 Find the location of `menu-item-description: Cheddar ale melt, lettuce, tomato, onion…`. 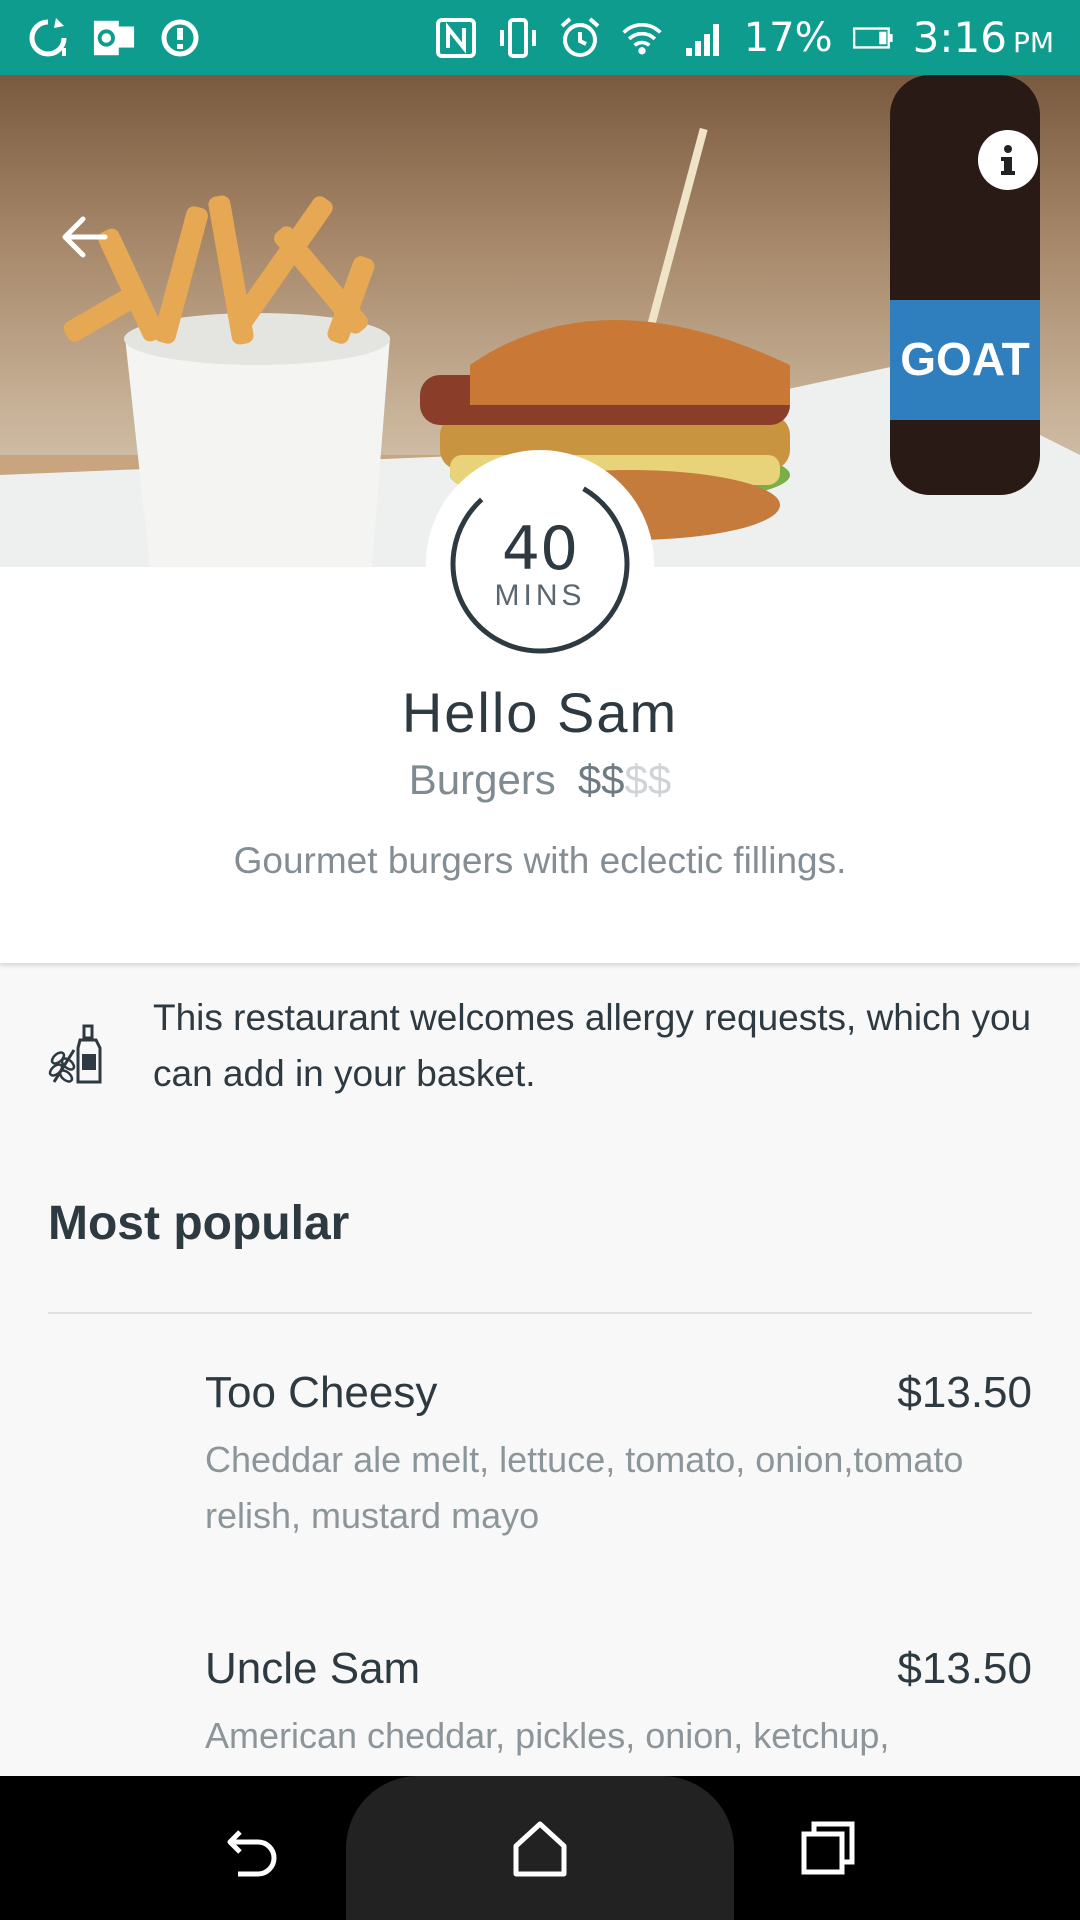

menu-item-description: Cheddar ale melt, lettuce, tomato, onion… is located at coordinates (584, 1487).